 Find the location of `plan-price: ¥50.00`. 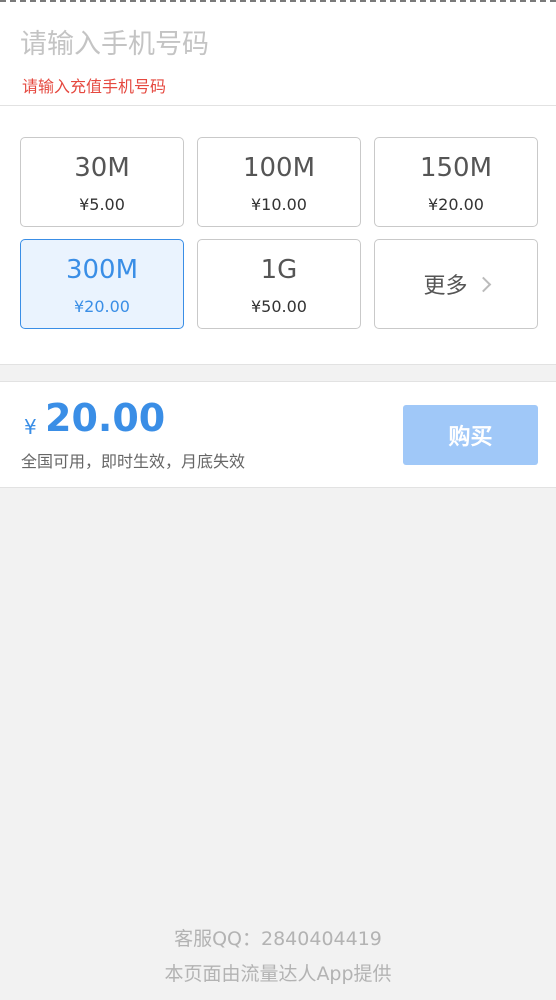

plan-price: ¥50.00 is located at coordinates (279, 306).